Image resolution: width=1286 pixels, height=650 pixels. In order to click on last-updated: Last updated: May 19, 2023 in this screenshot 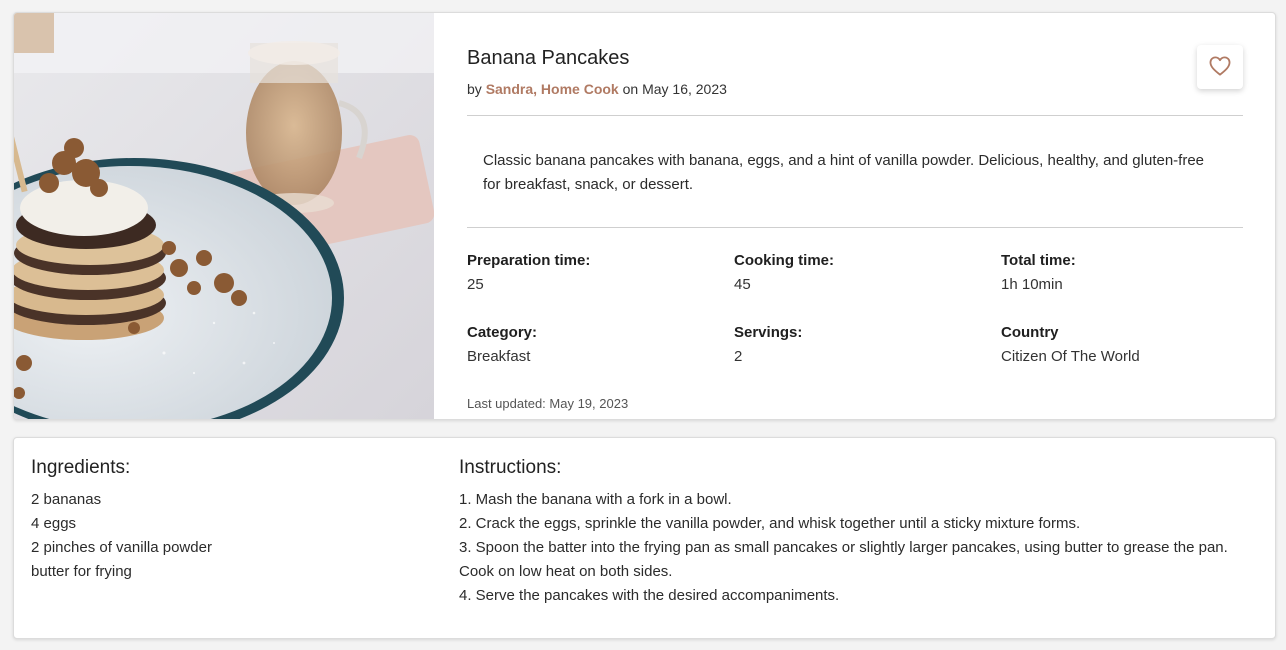, I will do `click(548, 403)`.